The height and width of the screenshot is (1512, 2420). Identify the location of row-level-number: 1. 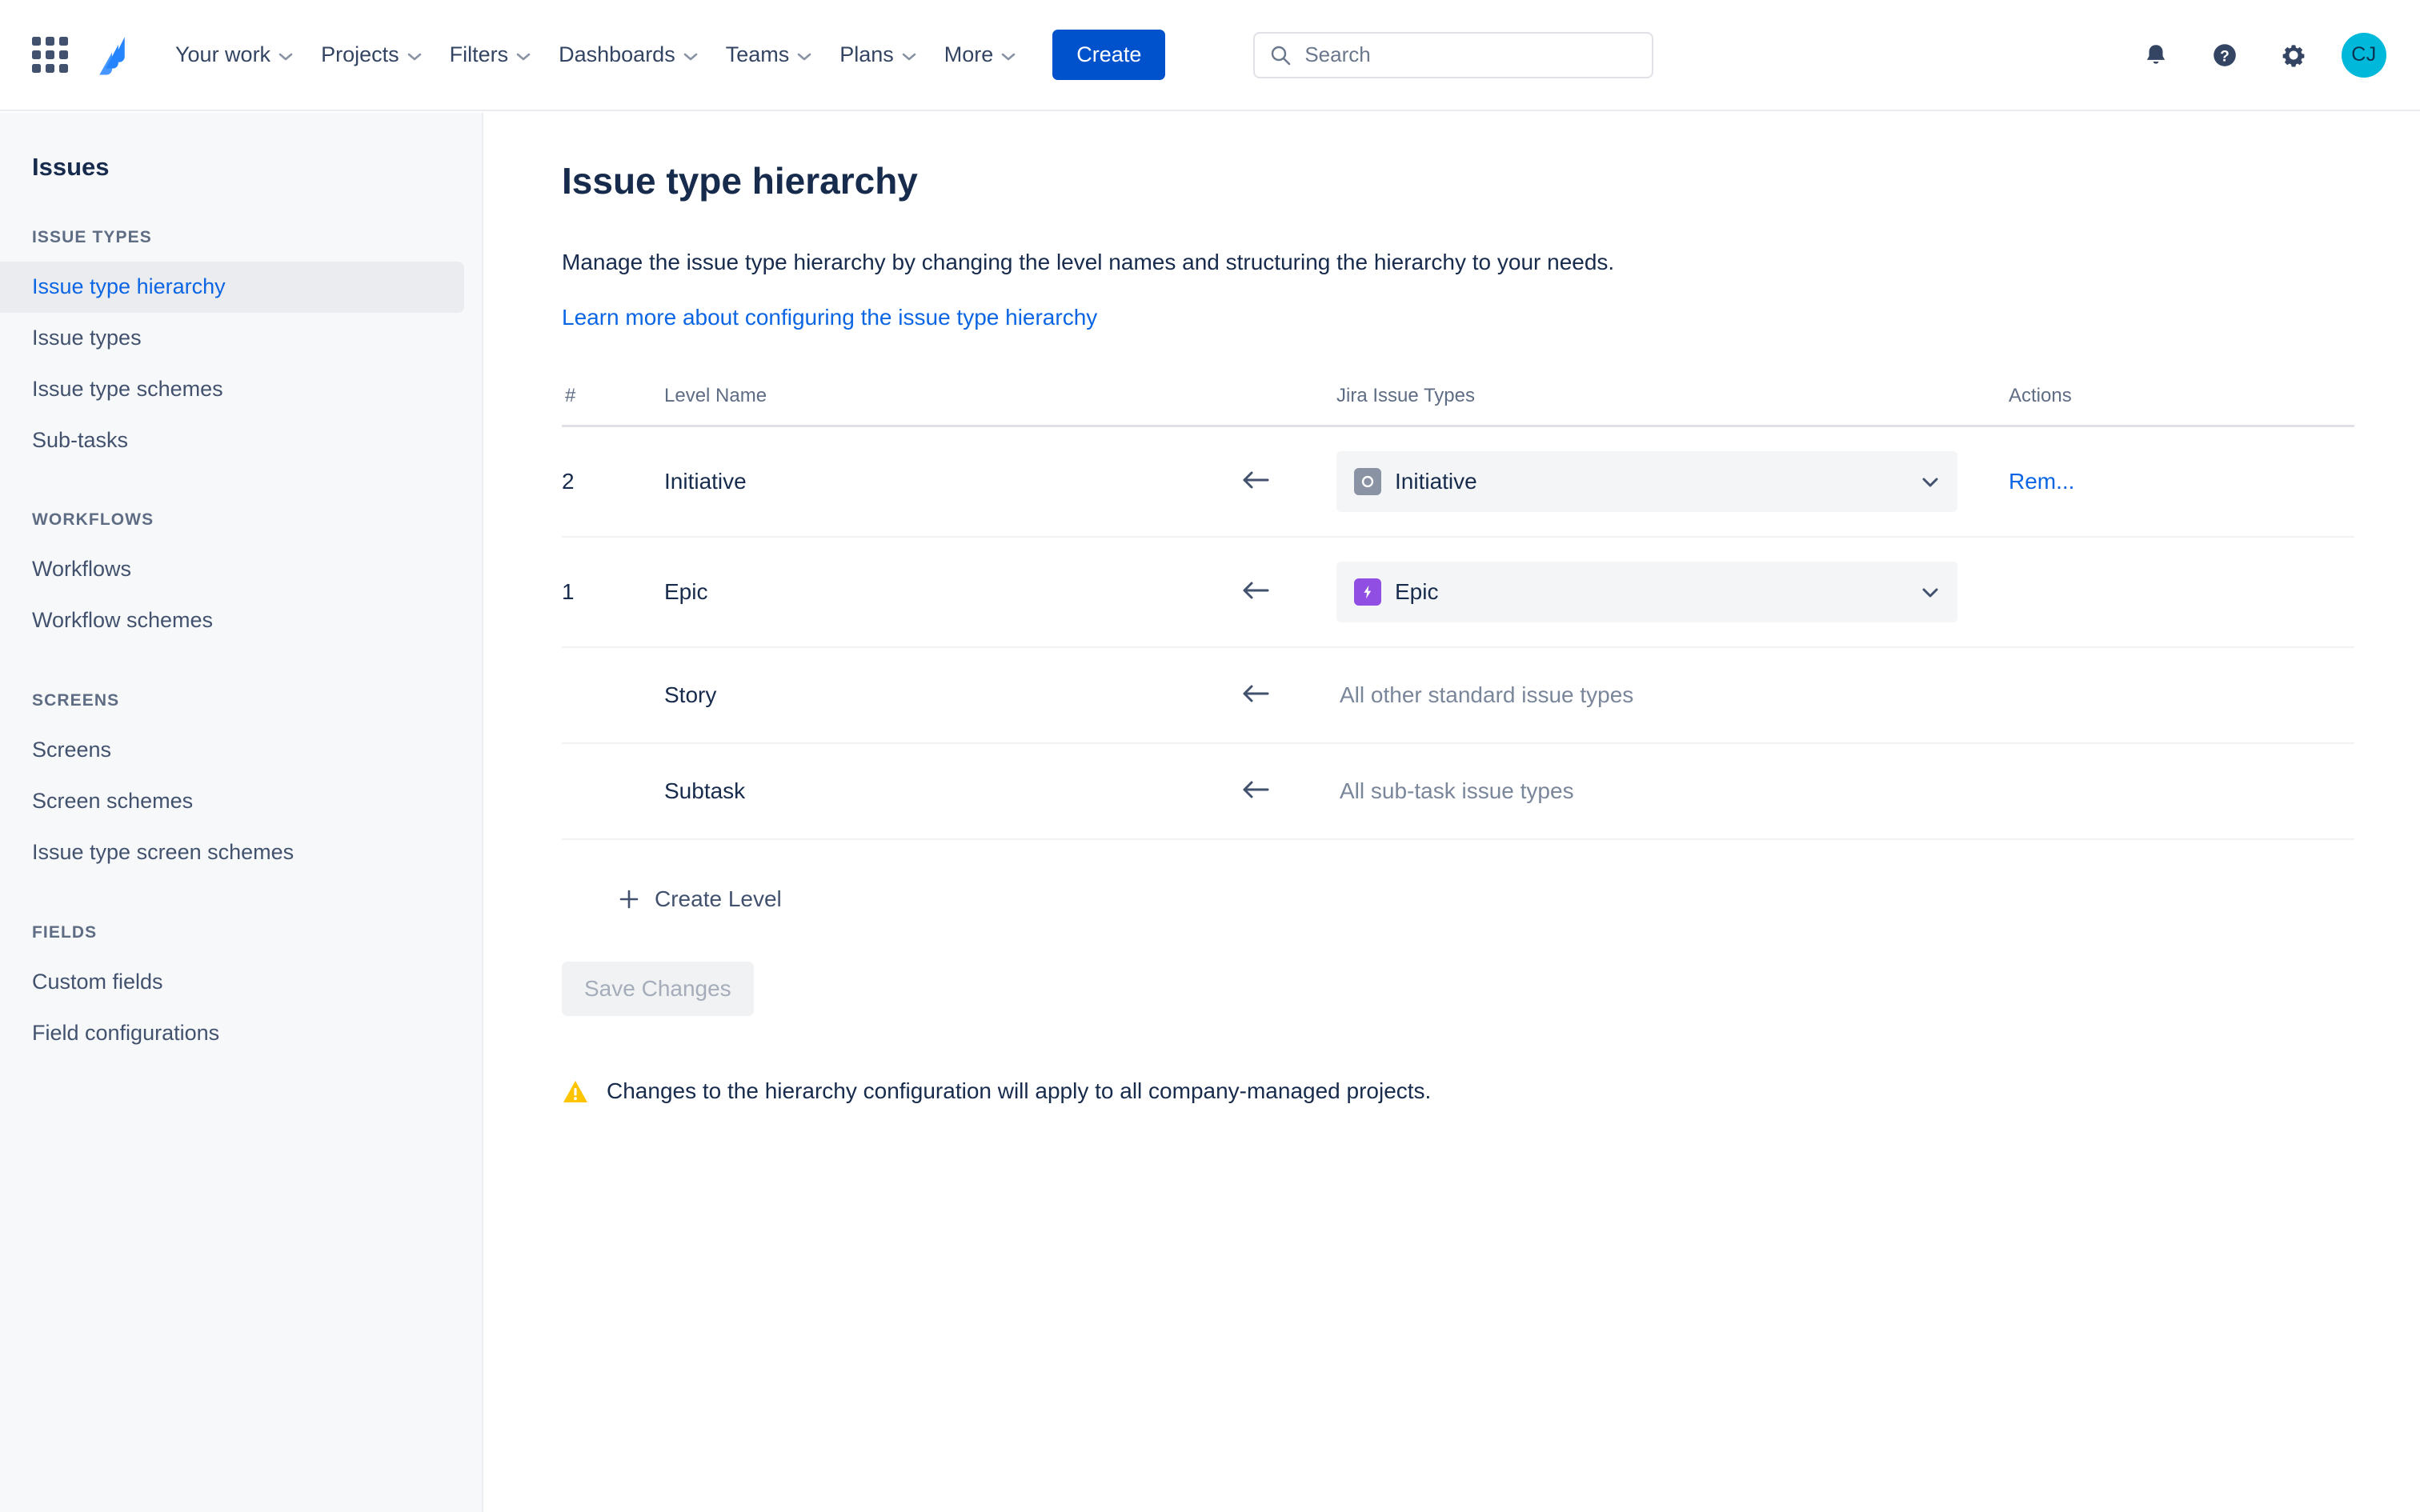
(613, 593).